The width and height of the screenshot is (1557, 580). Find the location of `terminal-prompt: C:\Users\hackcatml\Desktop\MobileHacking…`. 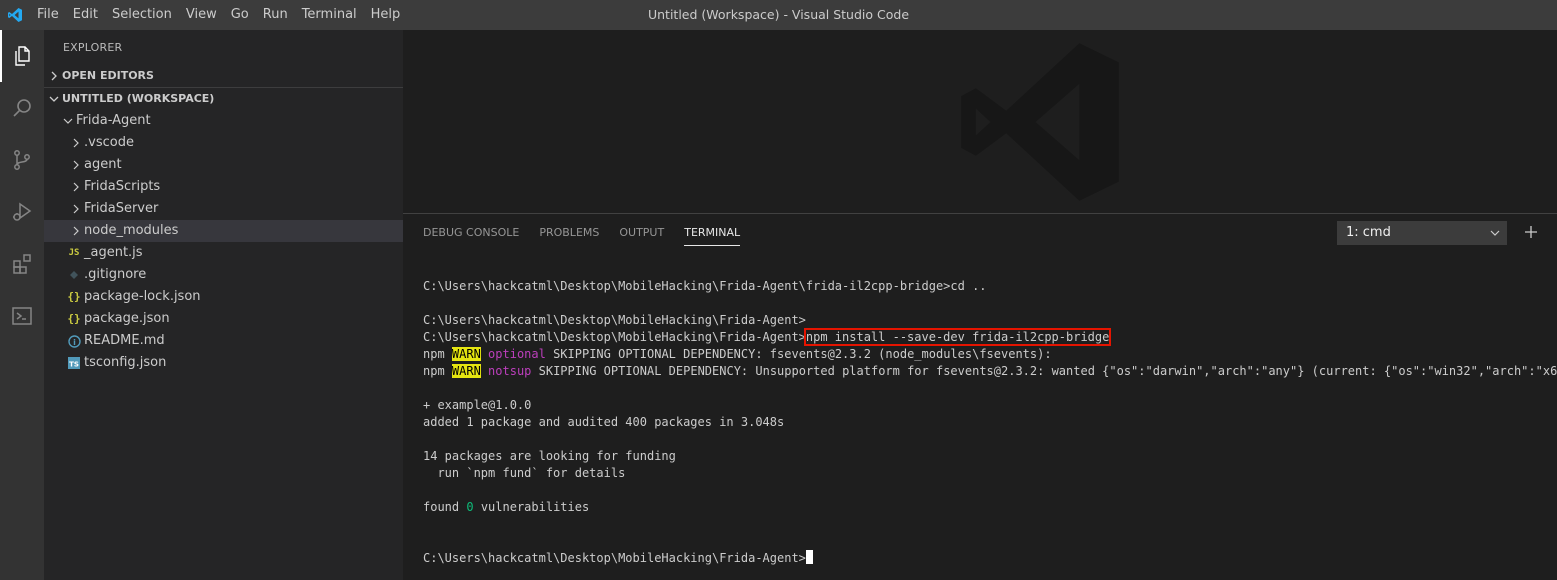

terminal-prompt: C:\Users\hackcatml\Desktop\MobileHacking… is located at coordinates (614, 558).